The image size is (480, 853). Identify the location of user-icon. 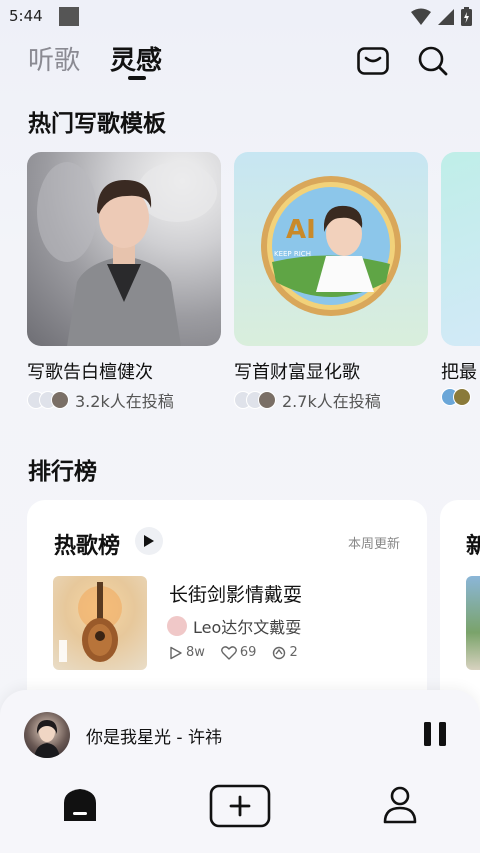
(400, 805).